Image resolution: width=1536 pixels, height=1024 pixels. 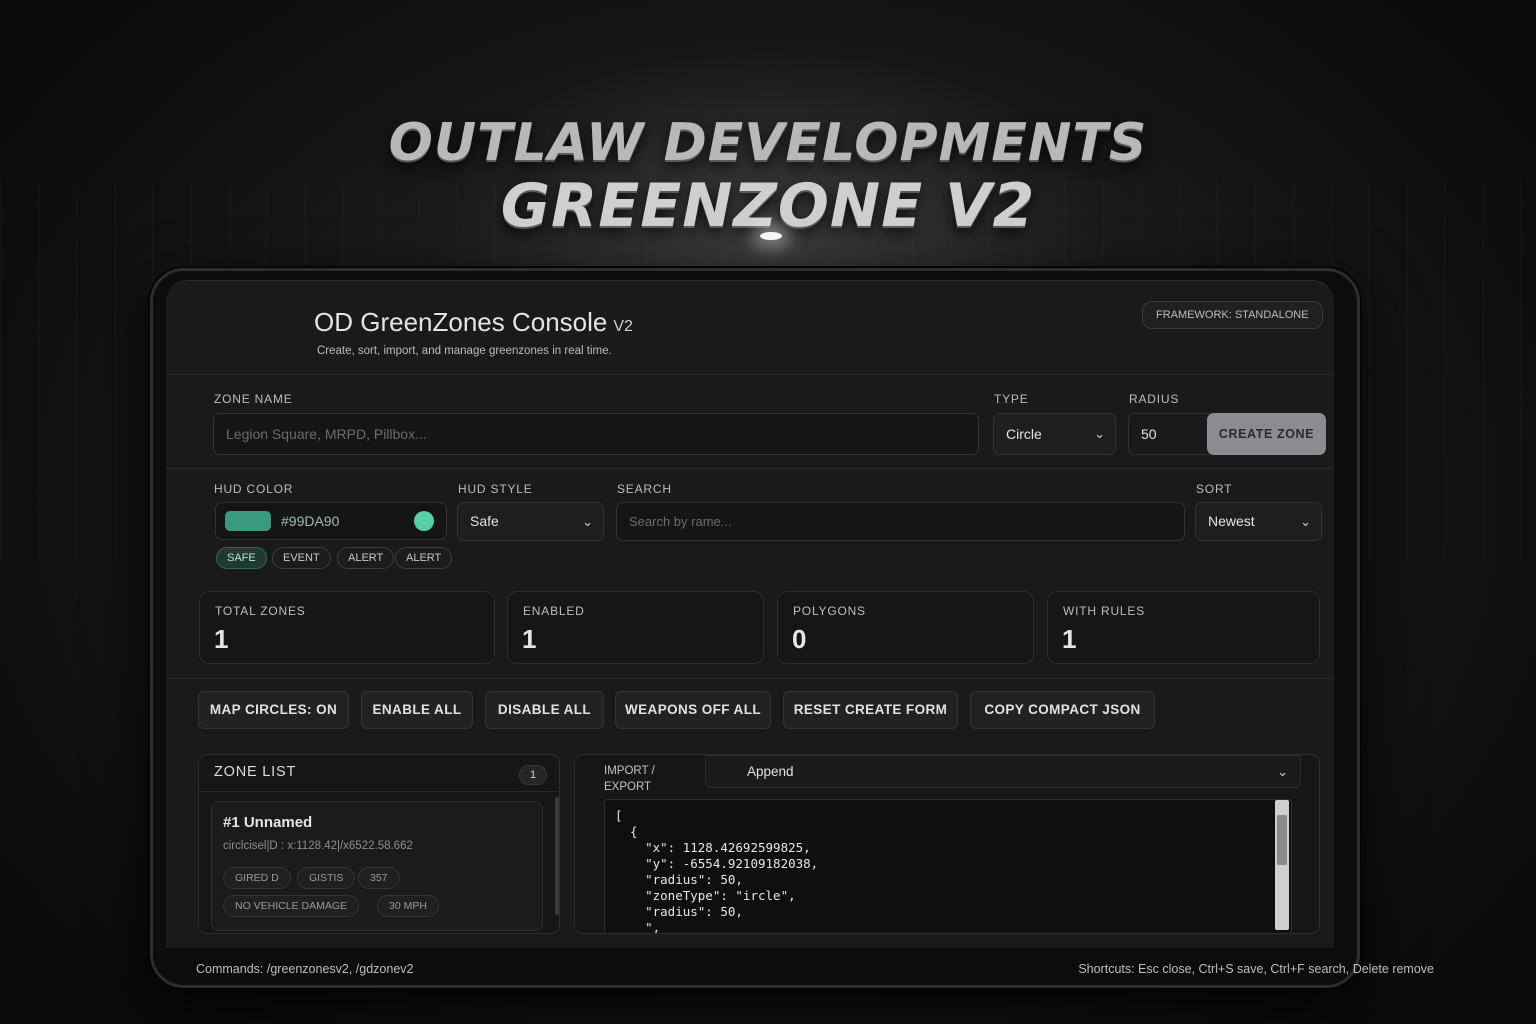 What do you see at coordinates (1062, 710) in the screenshot?
I see `copy-compact-json-button: COPY COMPACT JSON` at bounding box center [1062, 710].